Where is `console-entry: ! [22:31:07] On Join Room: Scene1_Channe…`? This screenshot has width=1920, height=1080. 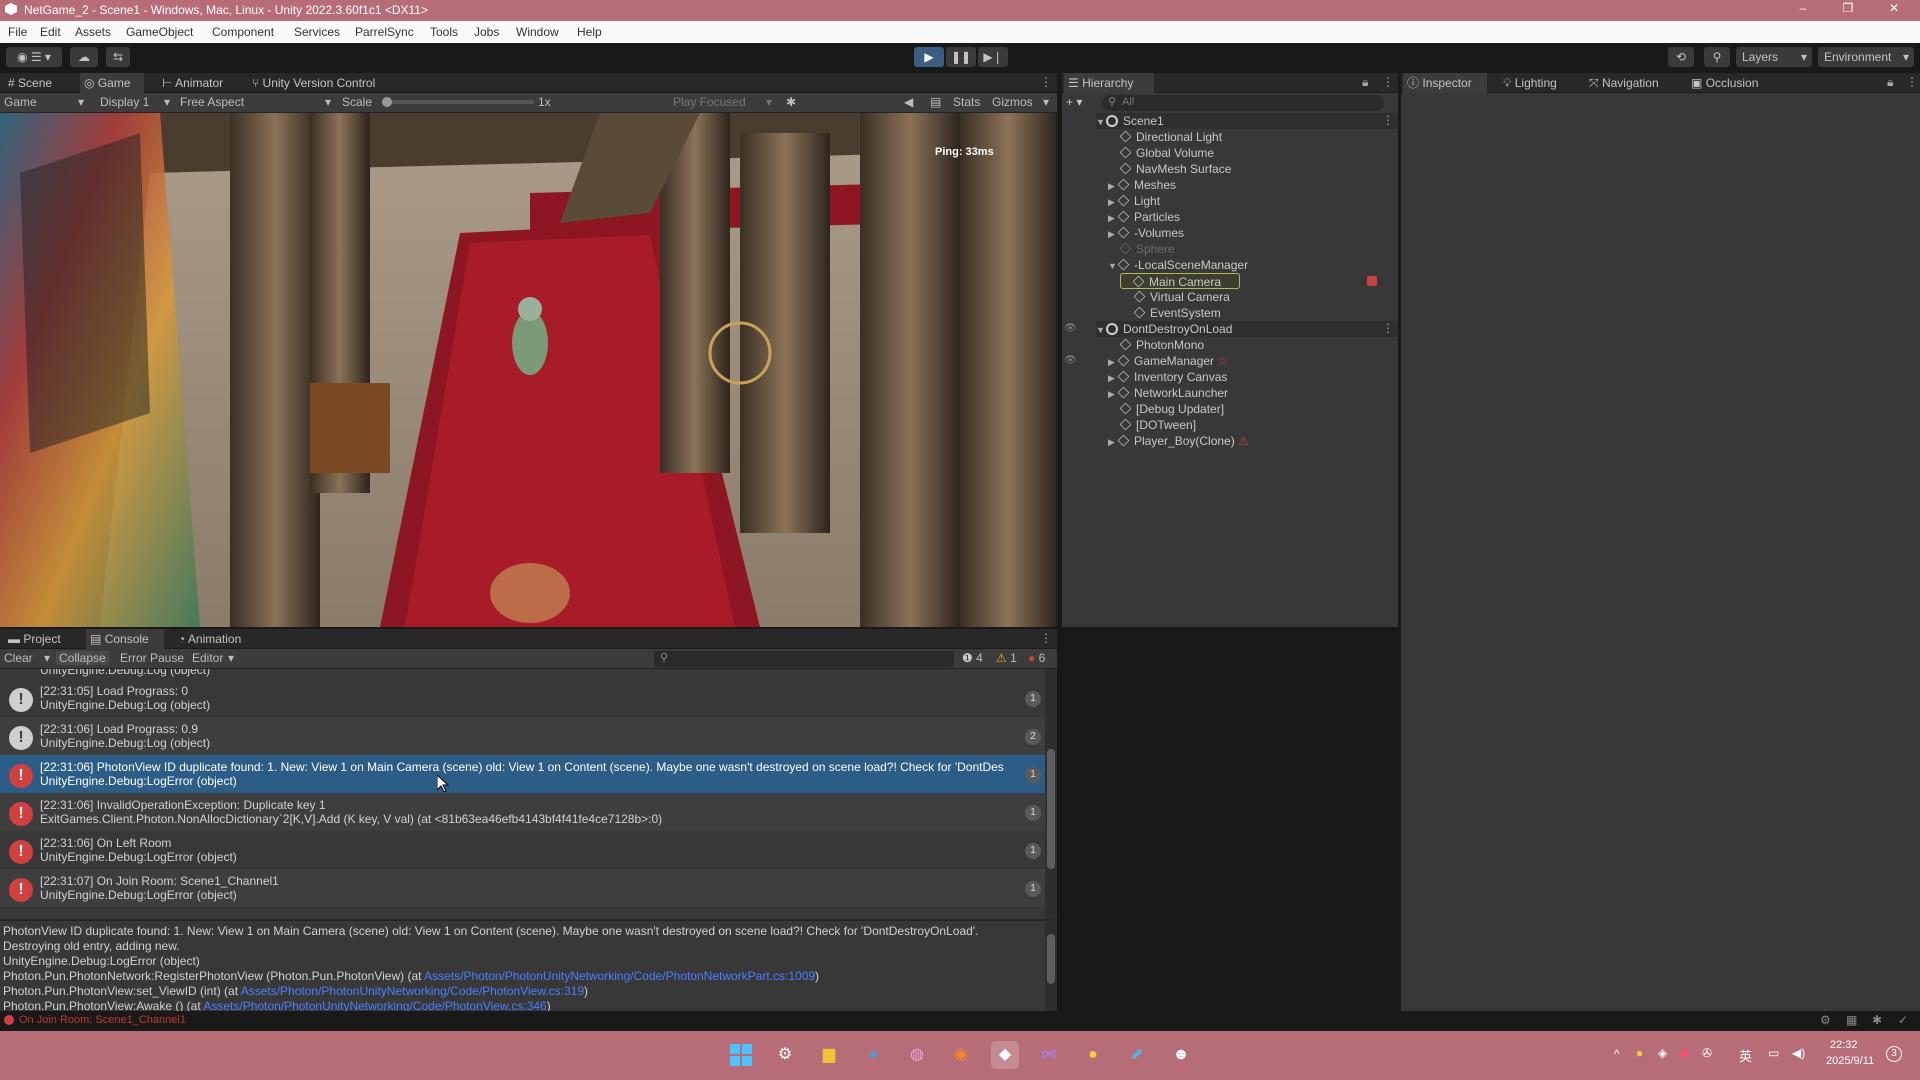
console-entry: ! [22:31:07] On Join Room: Scene1_Channe… is located at coordinates (526, 888).